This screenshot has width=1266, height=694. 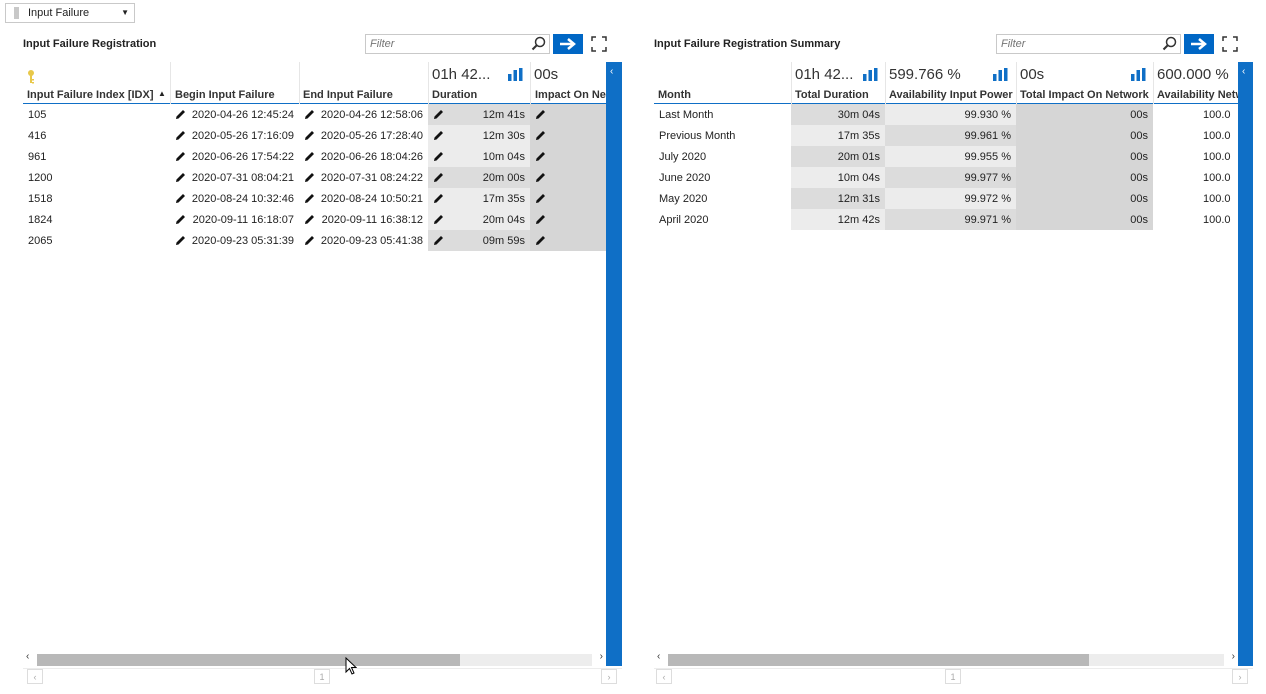 I want to click on col-header-begin: Begin Input Failure, so click(x=235, y=95).